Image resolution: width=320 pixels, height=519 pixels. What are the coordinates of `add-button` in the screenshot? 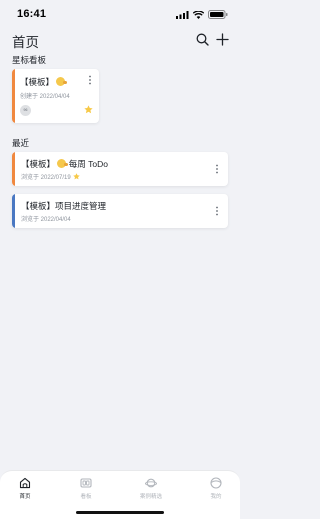 It's located at (222, 39).